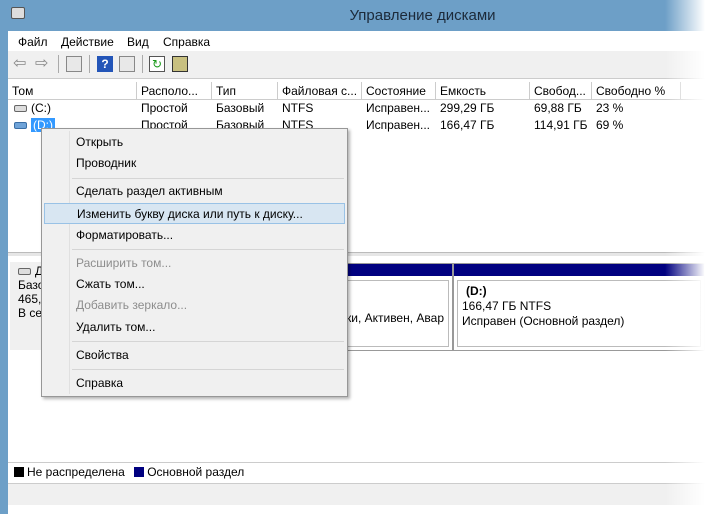  I want to click on primary-swatch, so click(139, 472).